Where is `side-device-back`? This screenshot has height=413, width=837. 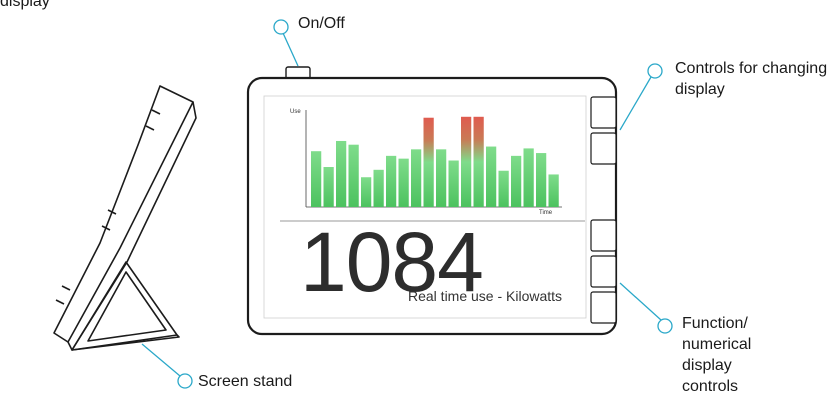
side-device-back is located at coordinates (132, 226).